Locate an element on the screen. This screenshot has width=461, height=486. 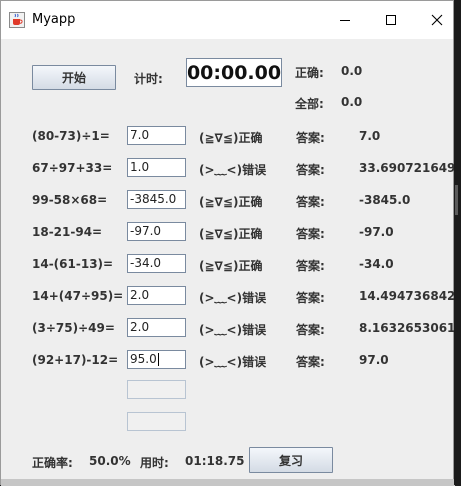
question-label: 14+(47÷95)= is located at coordinates (78, 296).